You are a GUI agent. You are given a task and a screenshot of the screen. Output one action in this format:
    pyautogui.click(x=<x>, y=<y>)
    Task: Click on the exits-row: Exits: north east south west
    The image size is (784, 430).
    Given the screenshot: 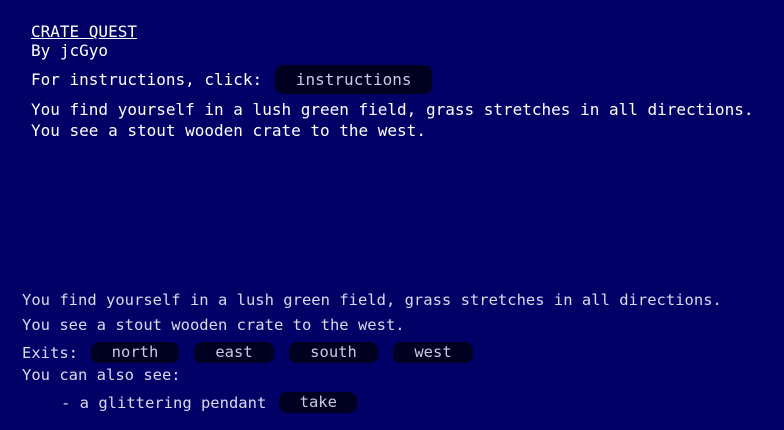 What is the action you would take?
    pyautogui.click(x=402, y=352)
    